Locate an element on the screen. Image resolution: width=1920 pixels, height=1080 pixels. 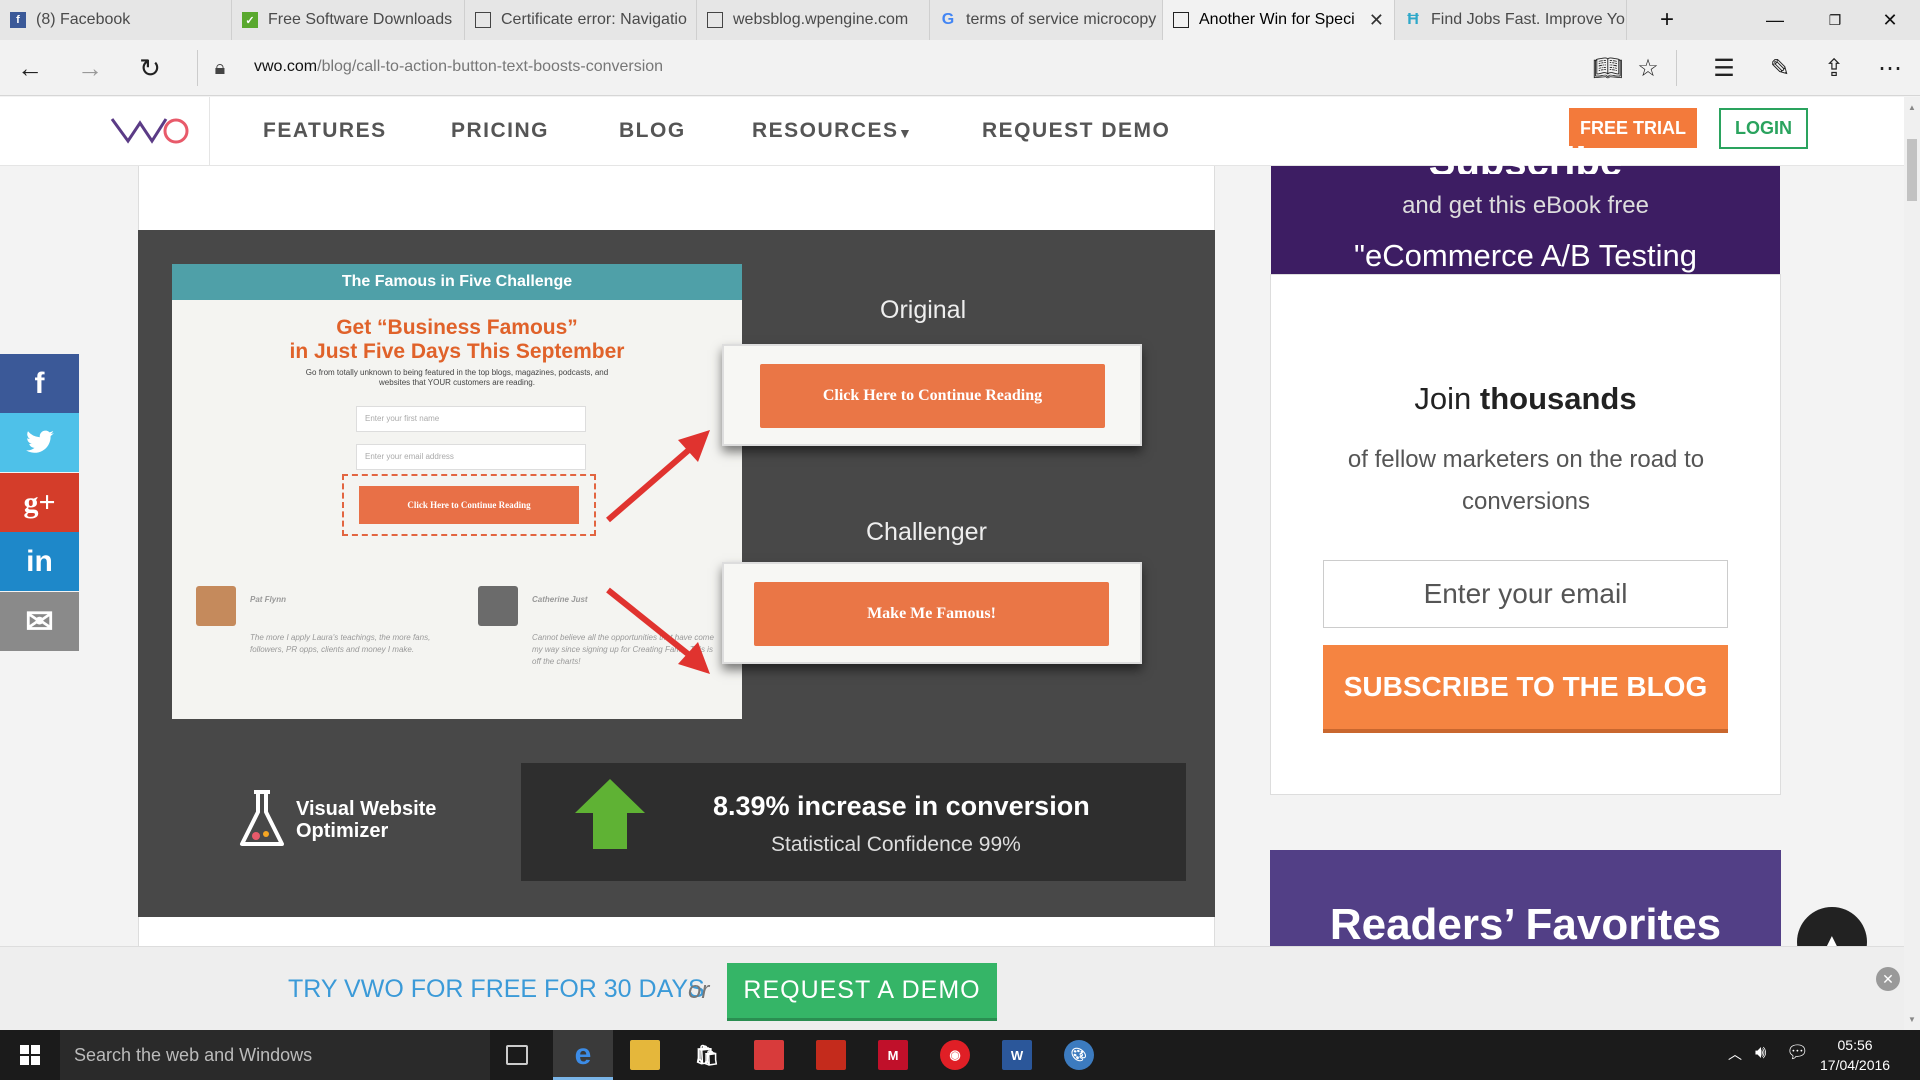
twitter-share-icon is located at coordinates (39, 442).